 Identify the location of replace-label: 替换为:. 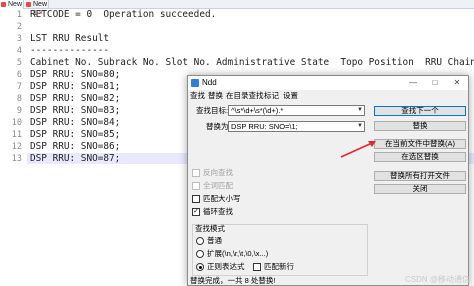
(218, 126).